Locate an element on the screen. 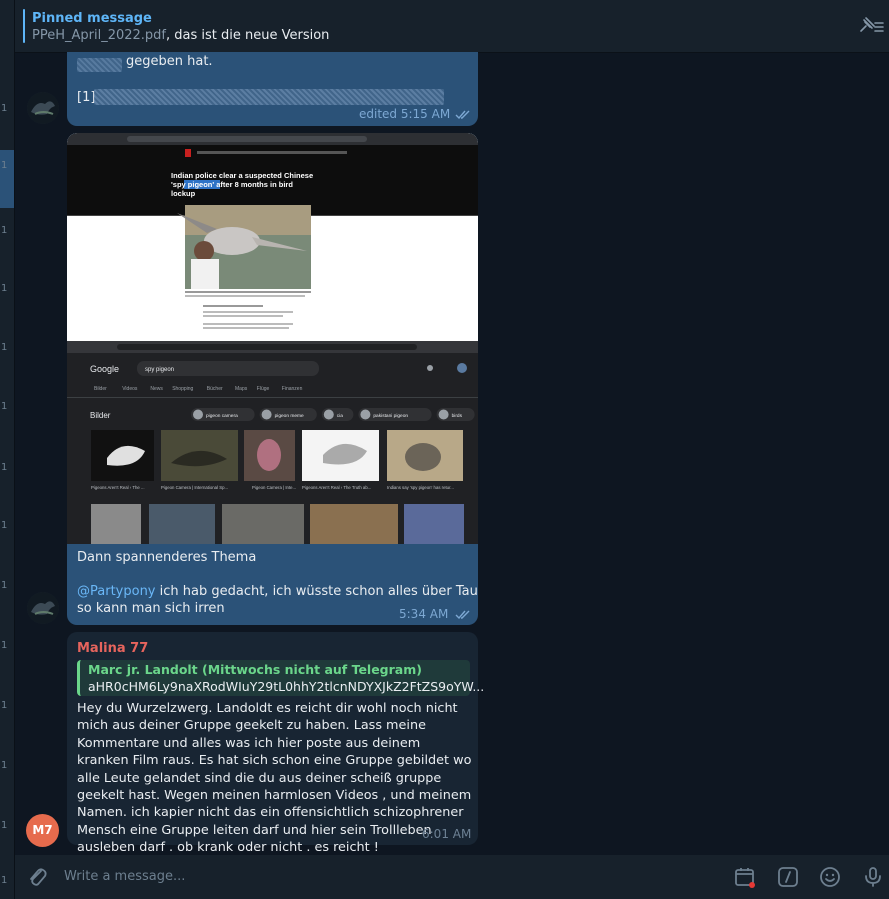  caption-line-1: Dann spannenderes Thema is located at coordinates (167, 557).